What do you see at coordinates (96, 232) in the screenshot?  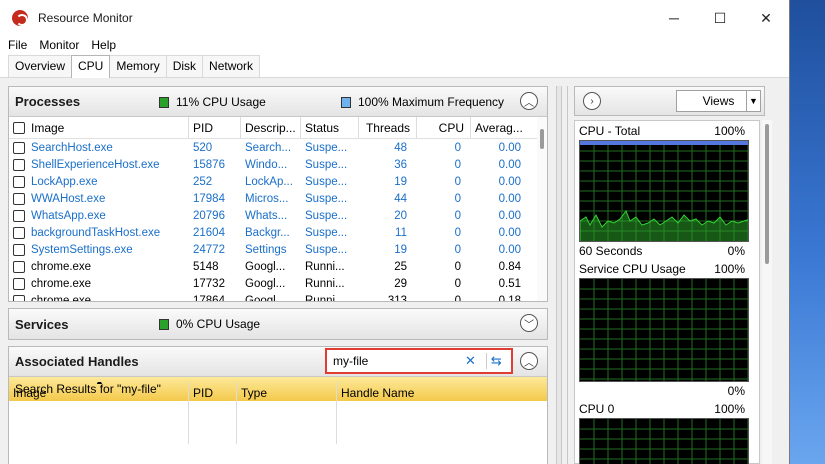 I see `process-image-name: backgroundTaskHost.exe` at bounding box center [96, 232].